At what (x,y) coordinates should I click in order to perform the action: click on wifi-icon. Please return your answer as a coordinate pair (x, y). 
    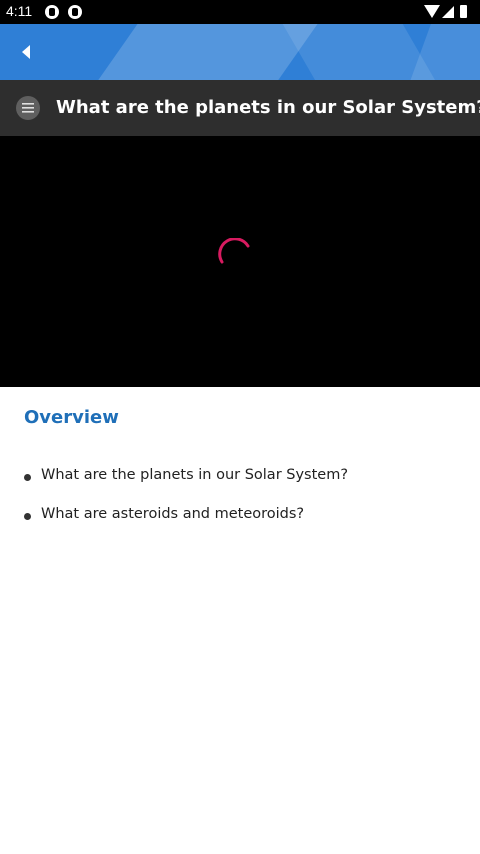
    Looking at the image, I should click on (432, 11).